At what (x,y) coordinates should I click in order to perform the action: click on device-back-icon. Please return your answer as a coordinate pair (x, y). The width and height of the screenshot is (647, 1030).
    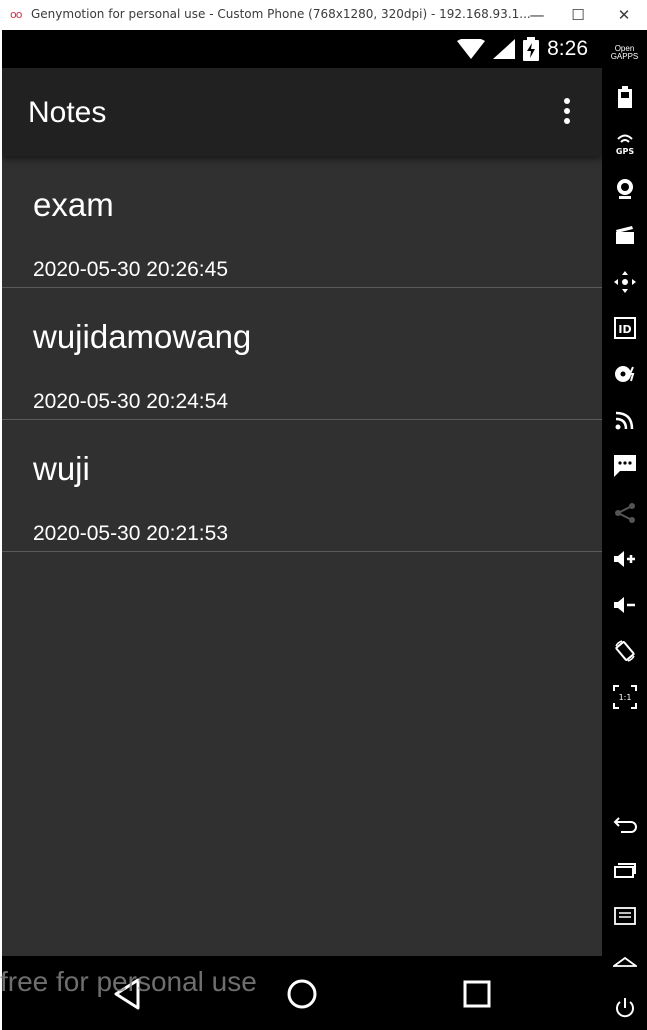
    Looking at the image, I should click on (624, 824).